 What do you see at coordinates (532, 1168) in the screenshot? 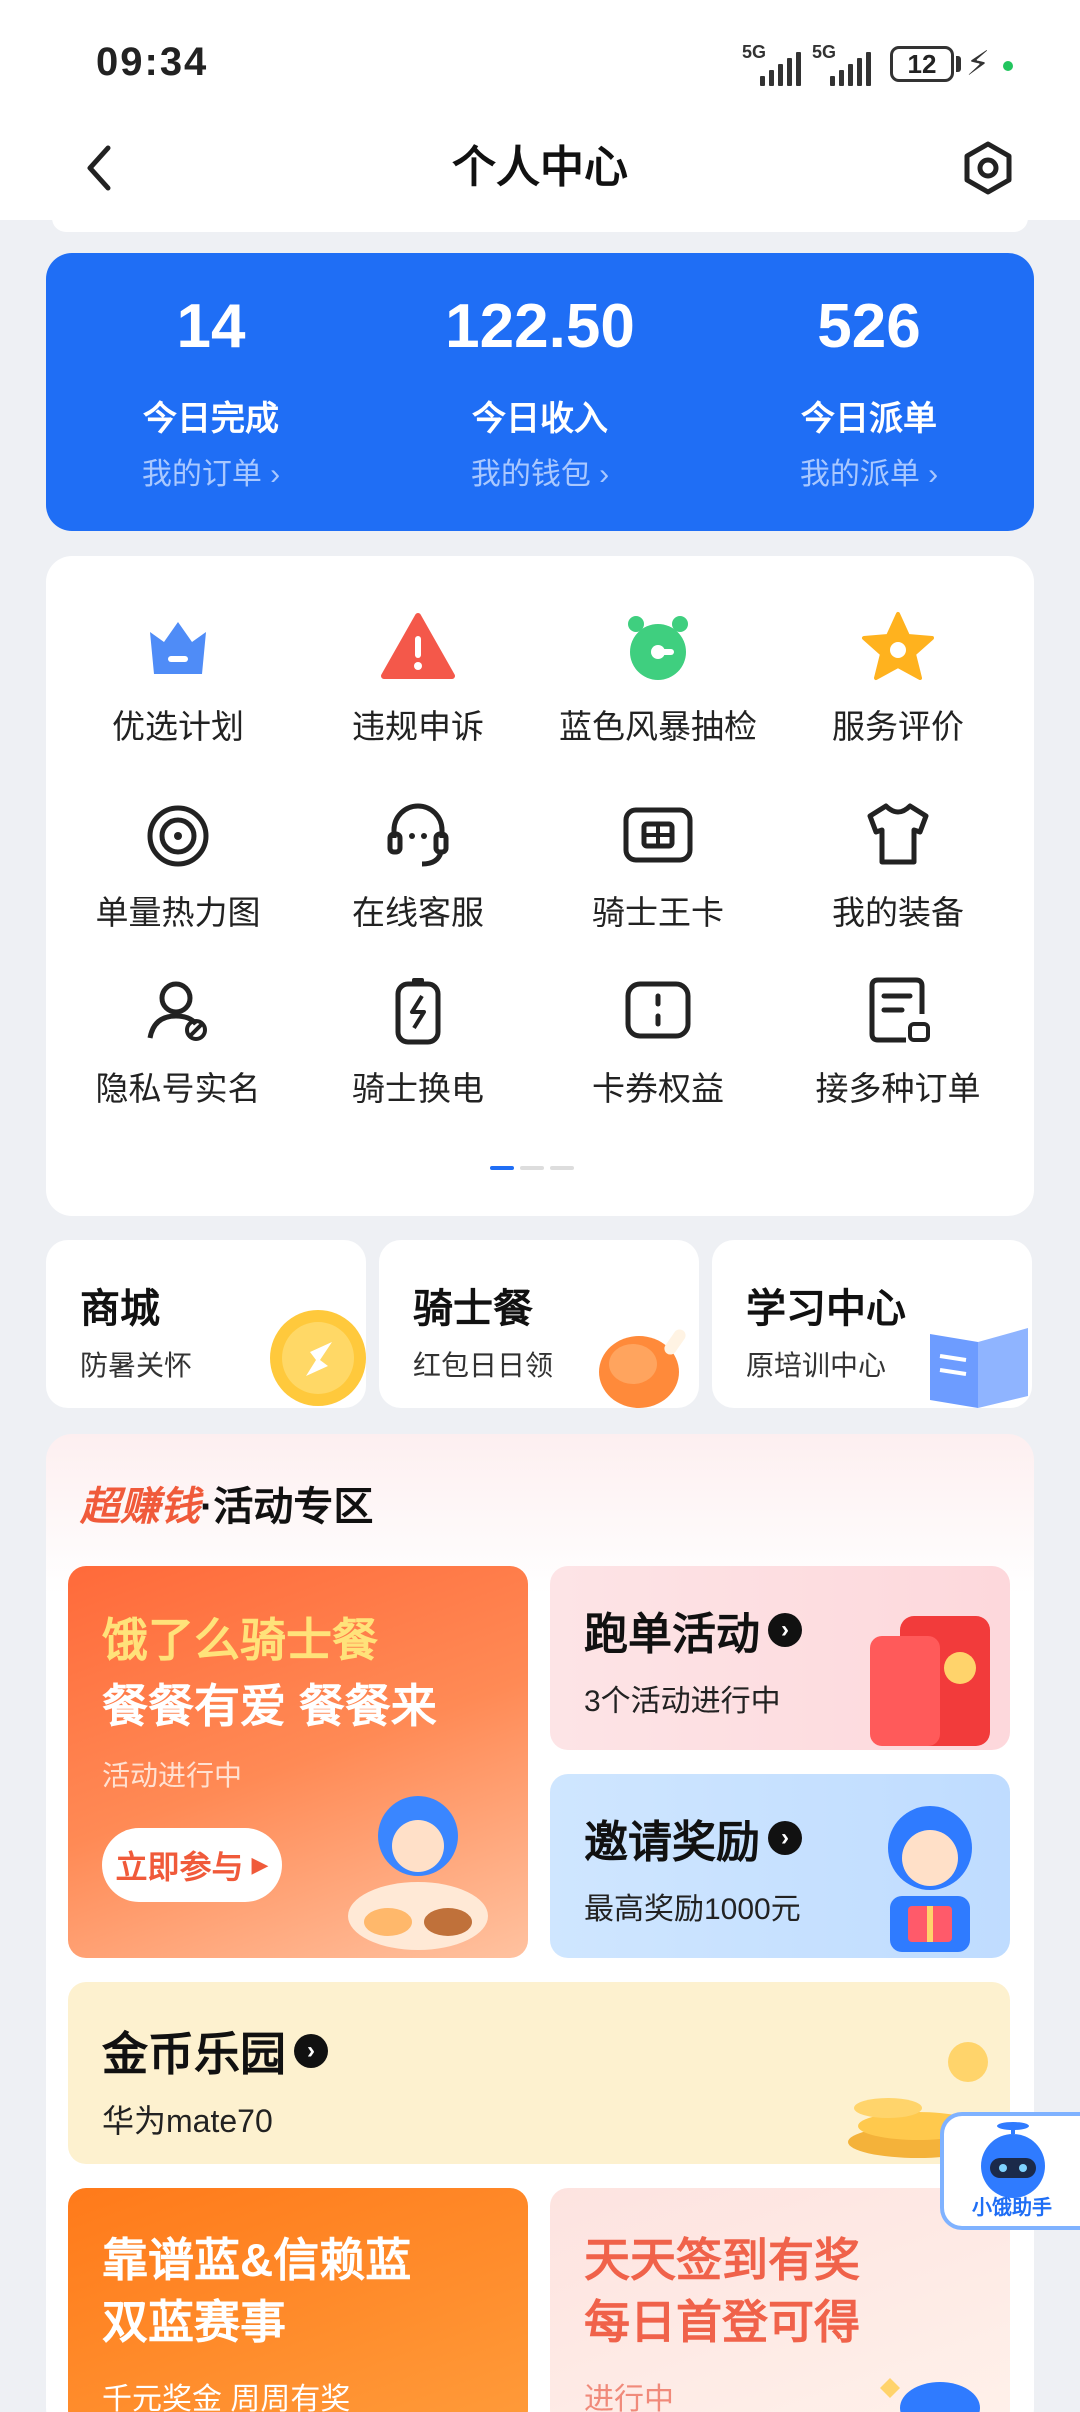
I see `page-indicator` at bounding box center [532, 1168].